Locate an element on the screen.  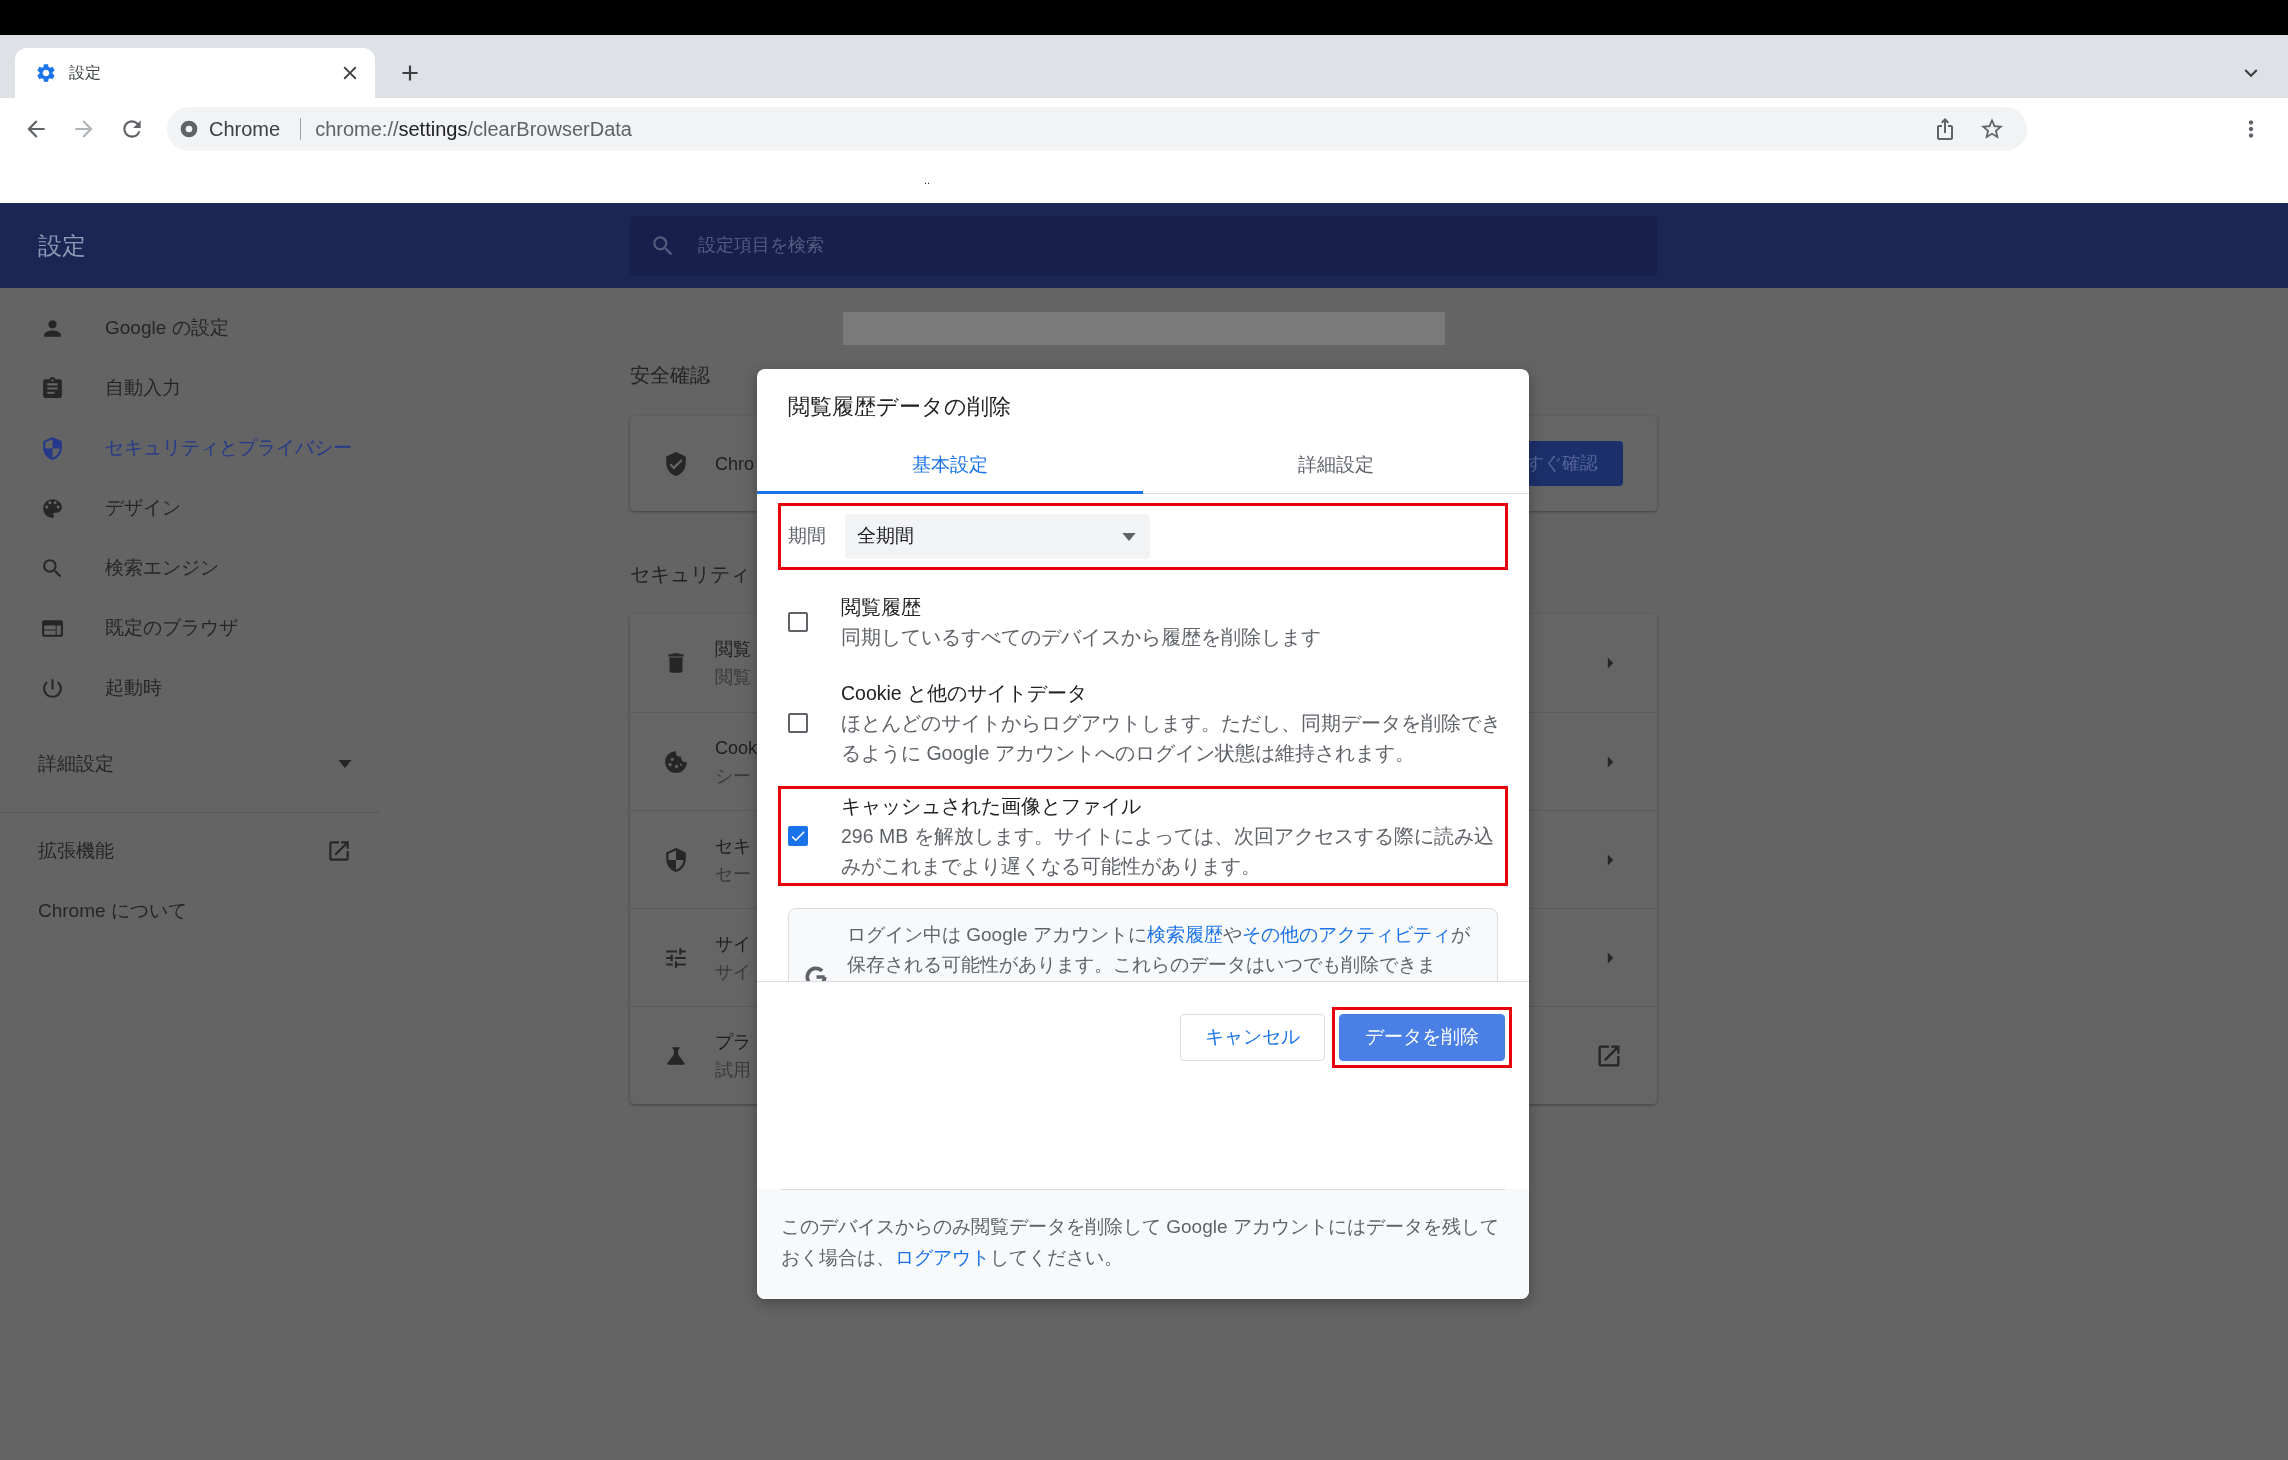
period-select: 全期間 is located at coordinates (997, 536).